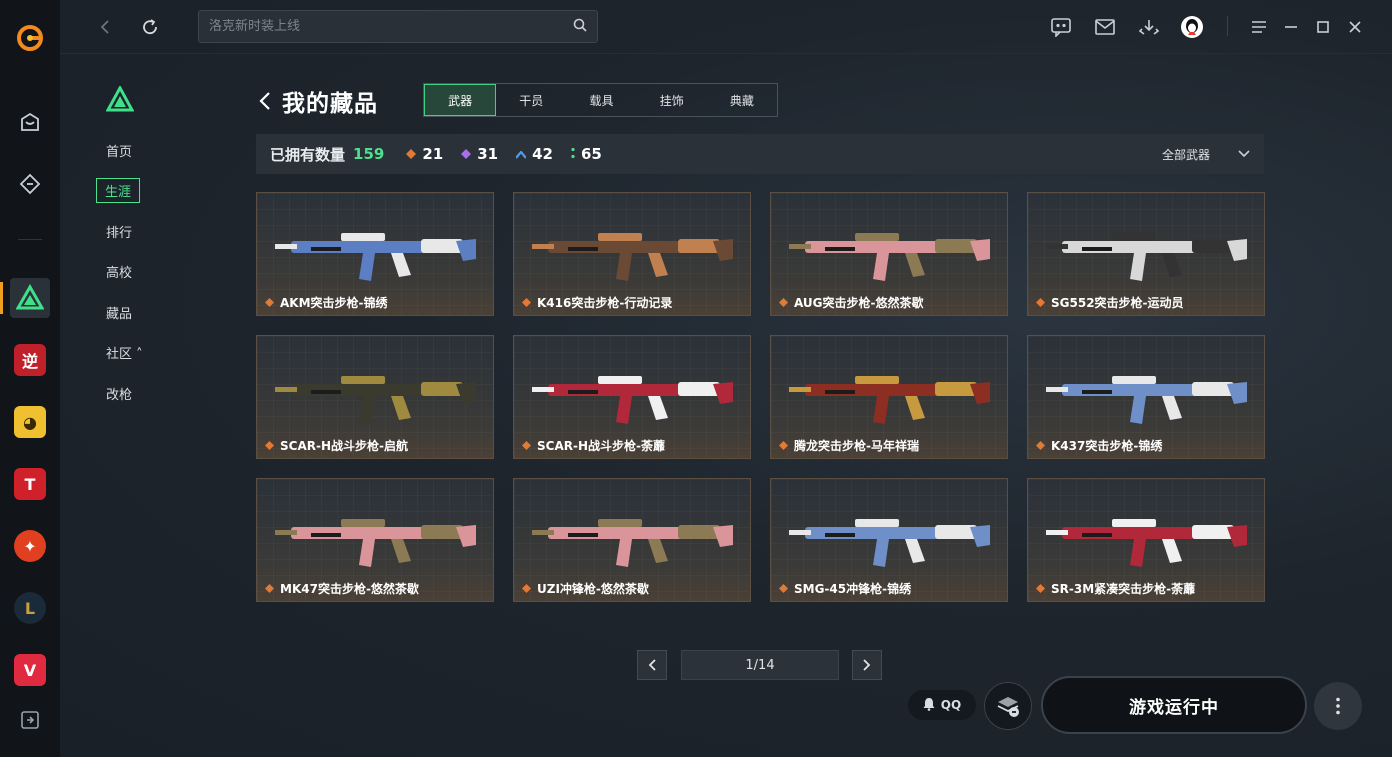 This screenshot has width=1392, height=757. Describe the element at coordinates (30, 720) in the screenshot. I see `collapse-rail-icon` at that location.